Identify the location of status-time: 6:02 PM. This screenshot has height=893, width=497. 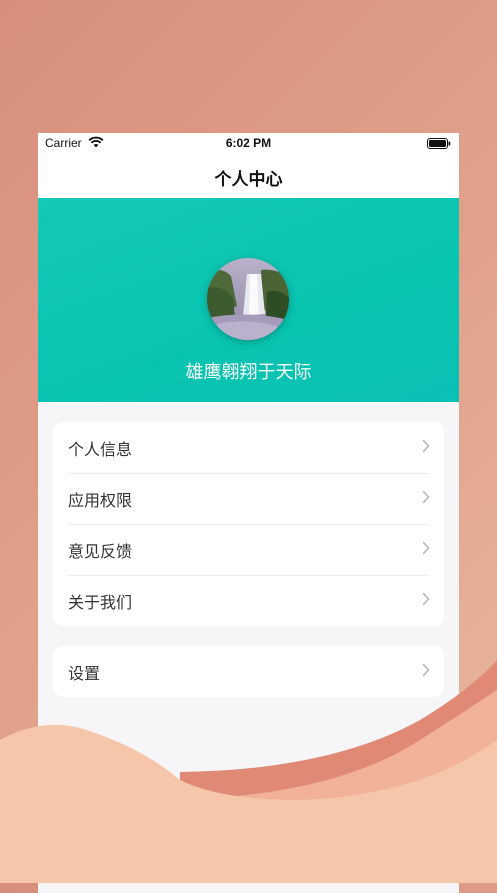
(248, 143).